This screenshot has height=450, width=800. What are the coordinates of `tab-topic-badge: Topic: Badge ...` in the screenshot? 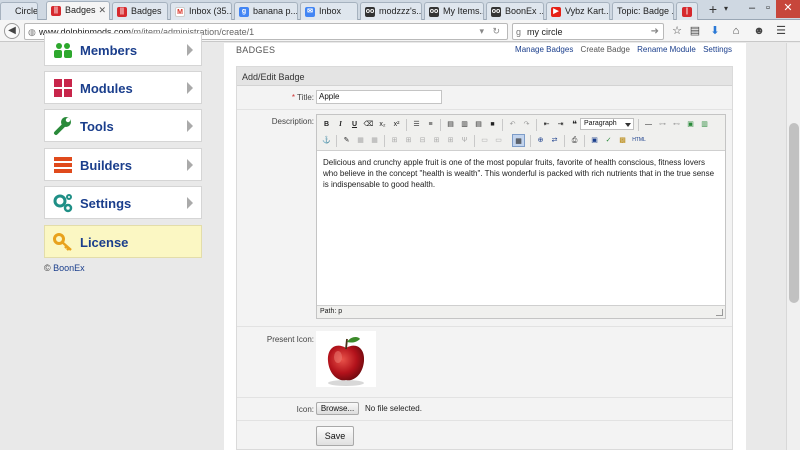 It's located at (643, 11).